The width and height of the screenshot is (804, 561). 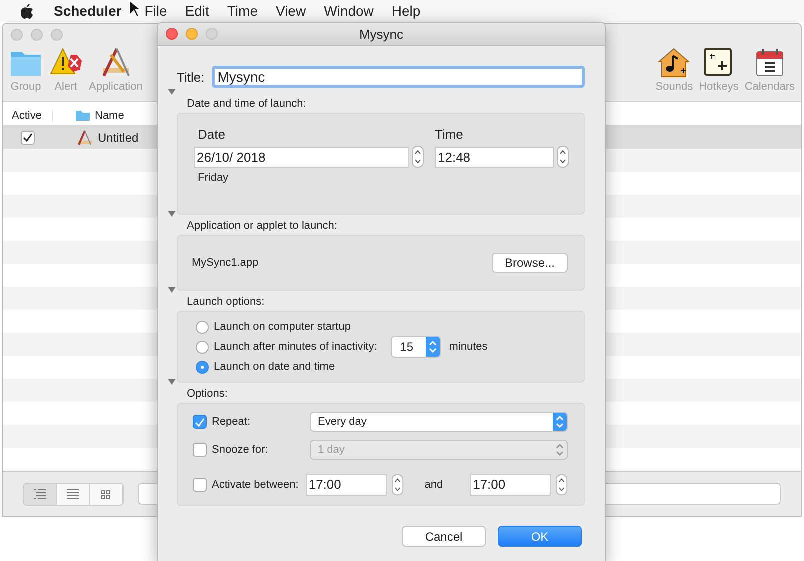 I want to click on table-cell: Untitled, so click(x=118, y=137).